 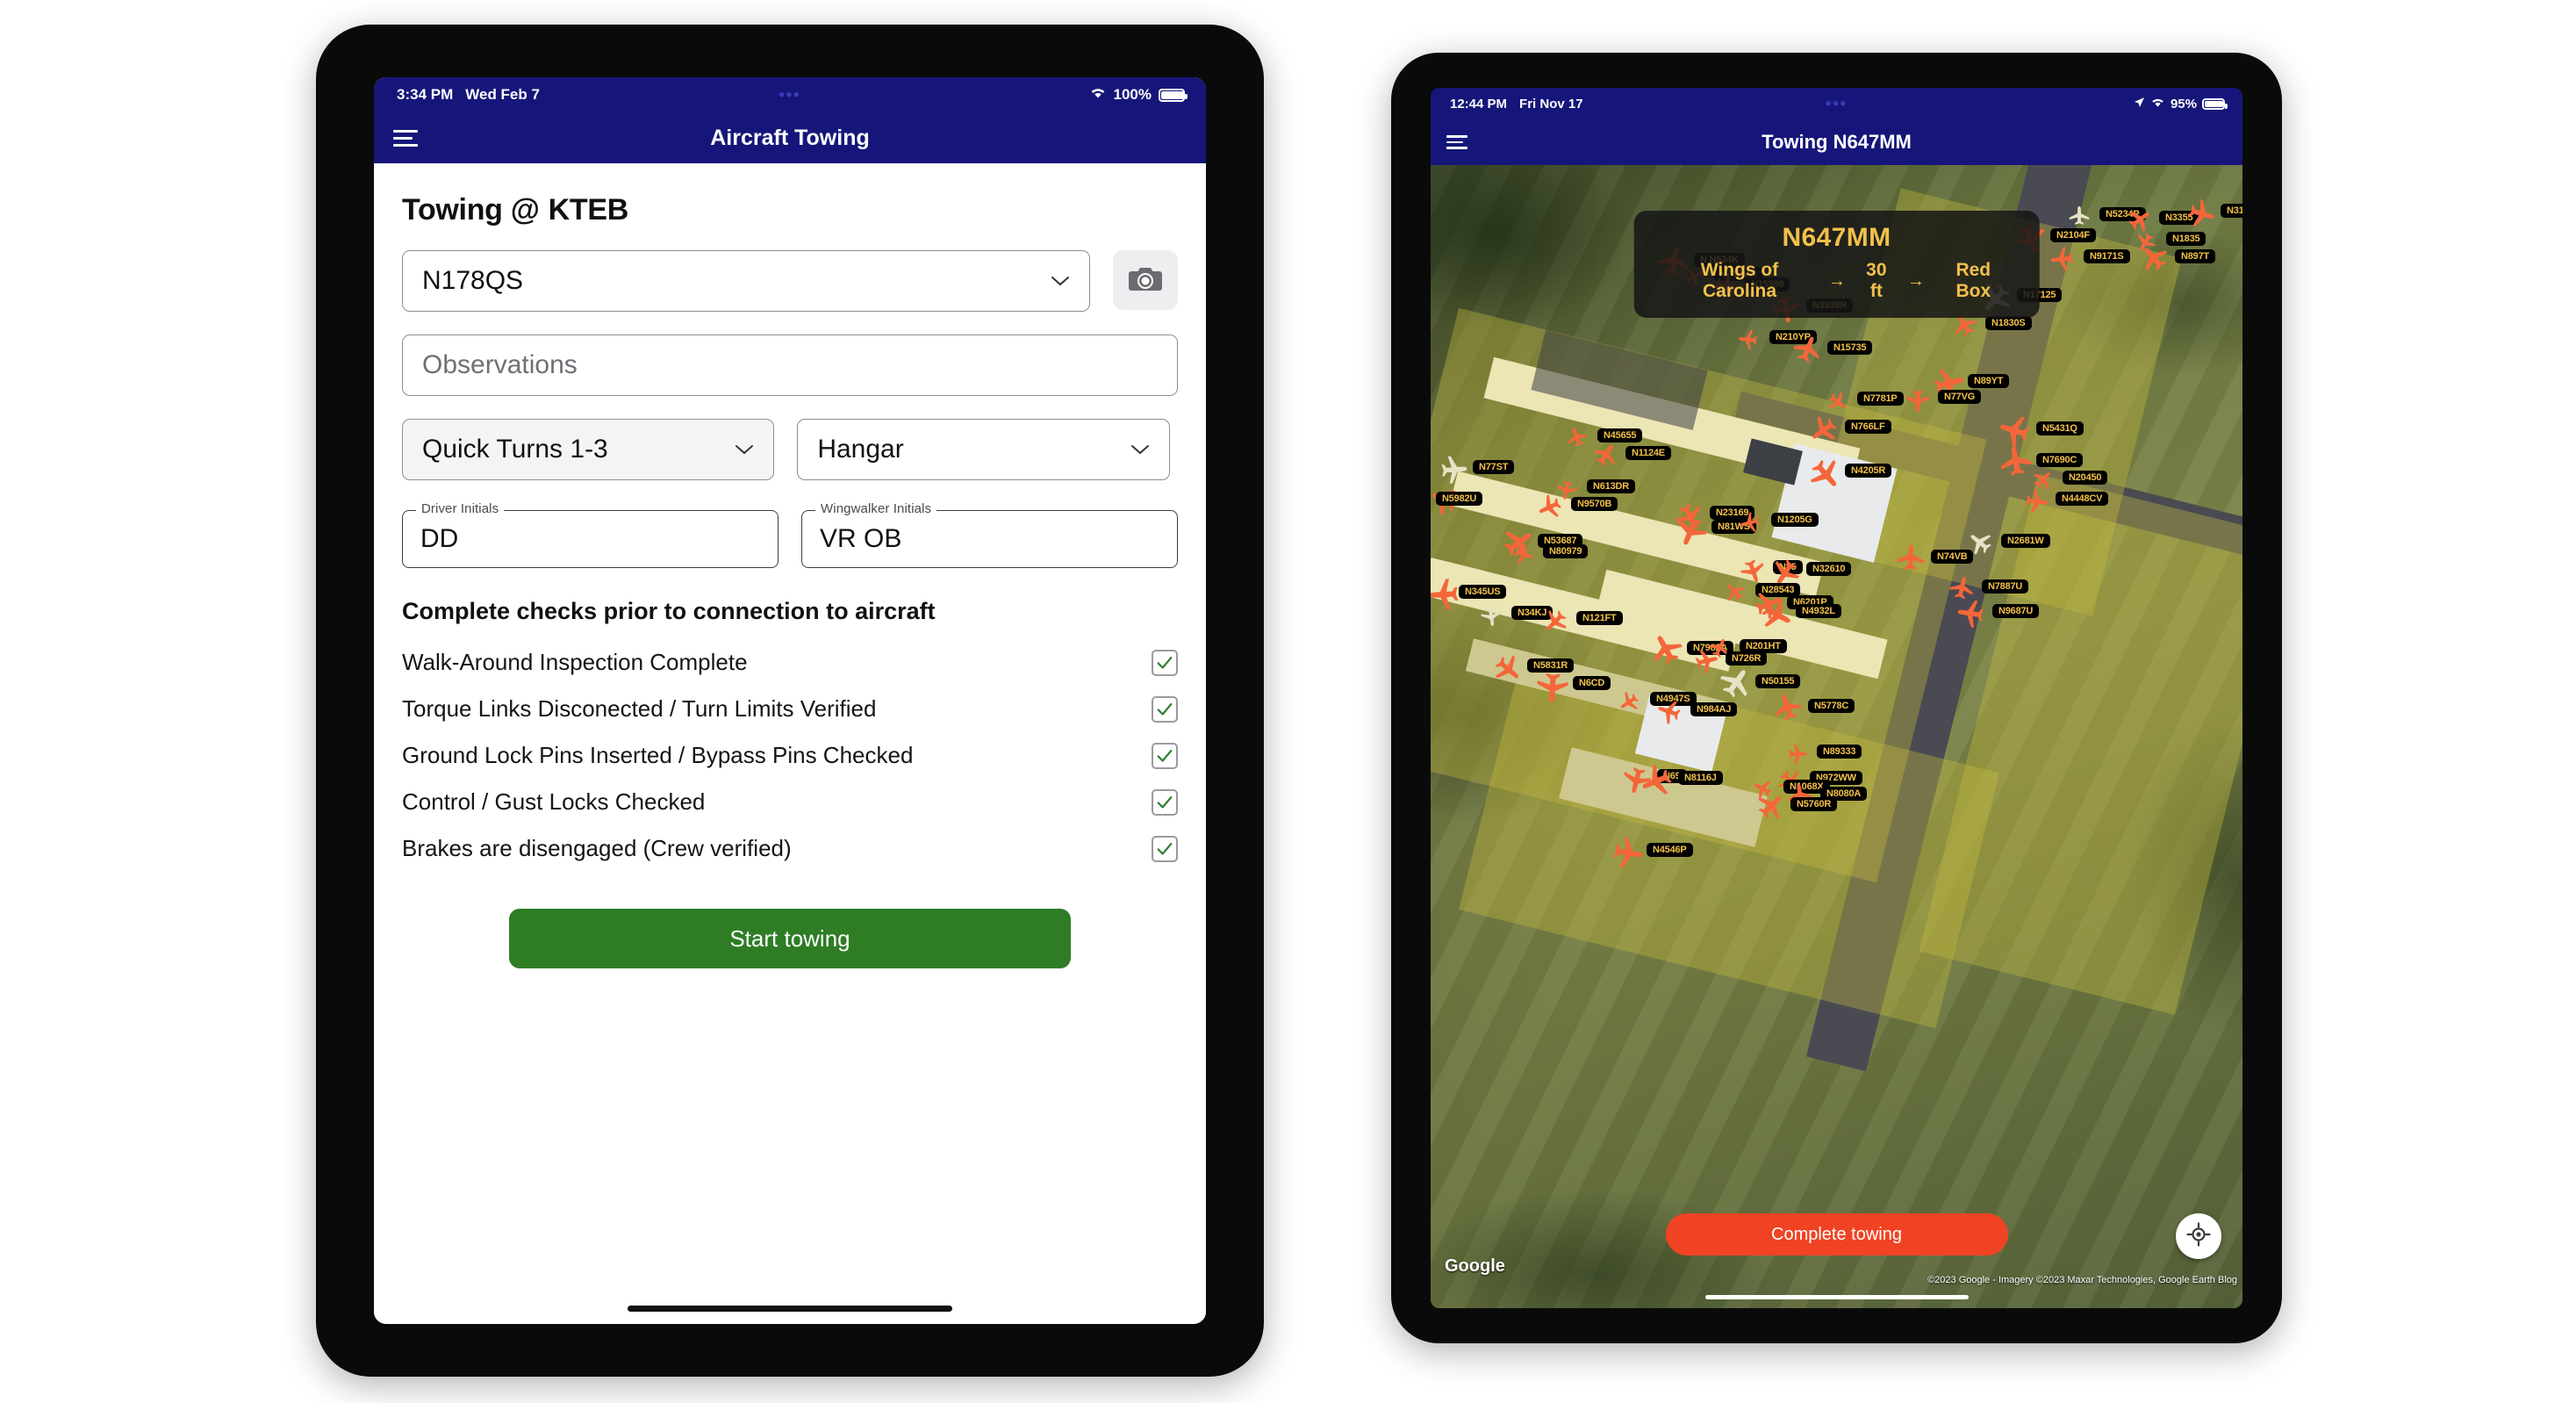 What do you see at coordinates (790, 366) in the screenshot?
I see `observations-input: Observations` at bounding box center [790, 366].